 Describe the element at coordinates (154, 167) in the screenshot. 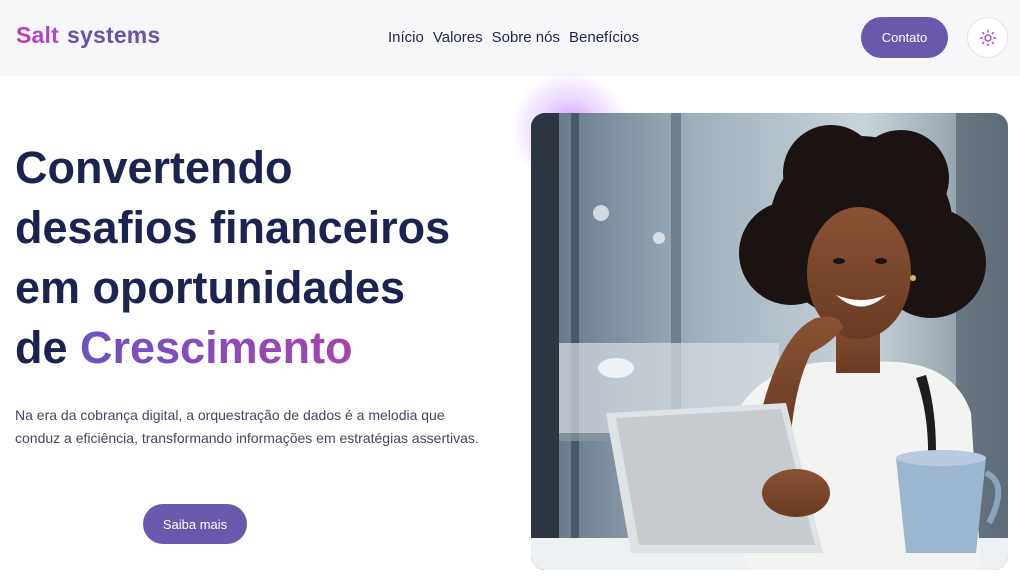

I see `hero-title-line-1: Convertendo` at that location.